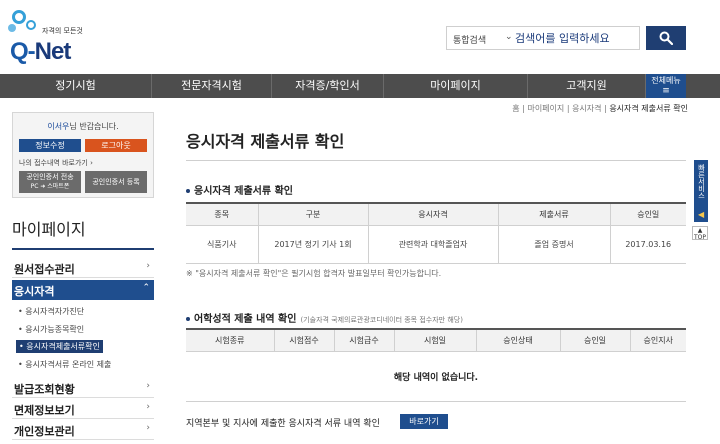 The height and width of the screenshot is (444, 720). Describe the element at coordinates (586, 108) in the screenshot. I see `breadcrumb-level2: 응시자격` at that location.